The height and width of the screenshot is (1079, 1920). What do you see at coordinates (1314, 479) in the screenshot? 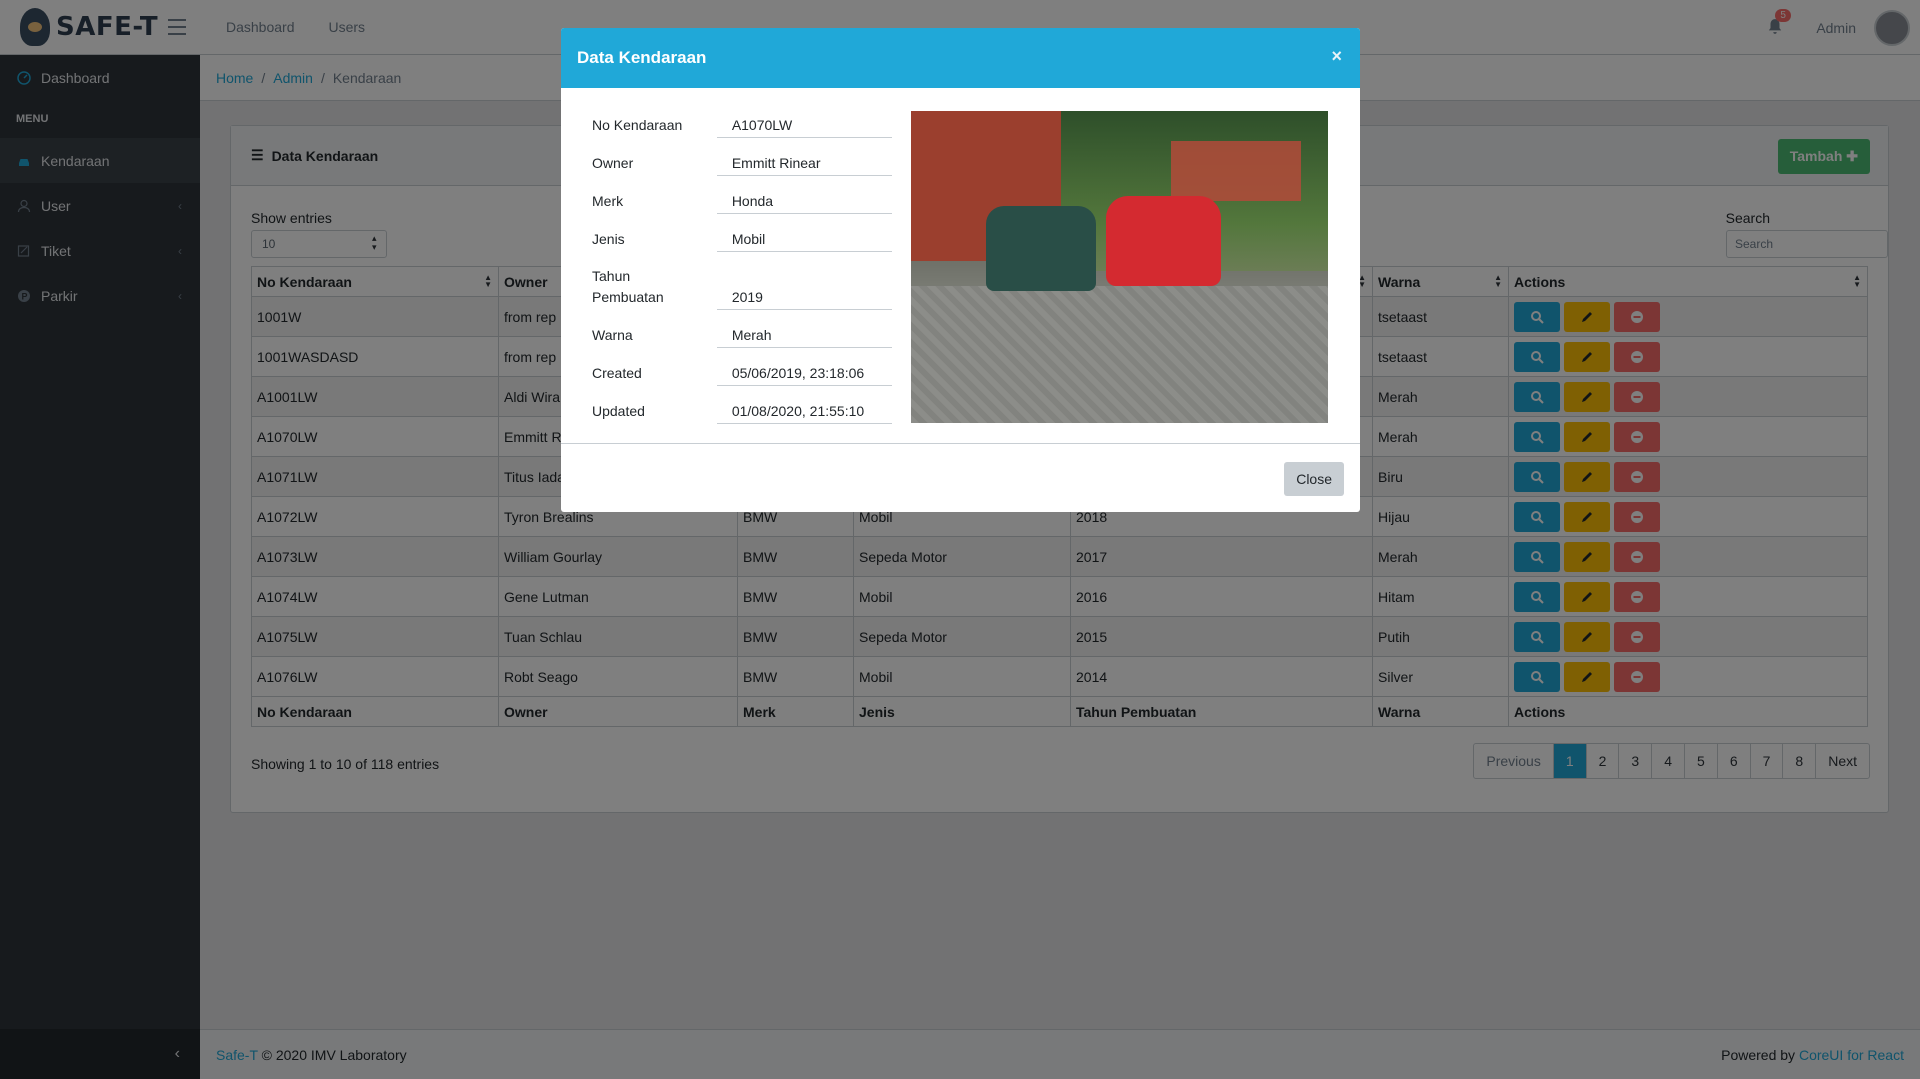
I see `close-button: Close` at bounding box center [1314, 479].